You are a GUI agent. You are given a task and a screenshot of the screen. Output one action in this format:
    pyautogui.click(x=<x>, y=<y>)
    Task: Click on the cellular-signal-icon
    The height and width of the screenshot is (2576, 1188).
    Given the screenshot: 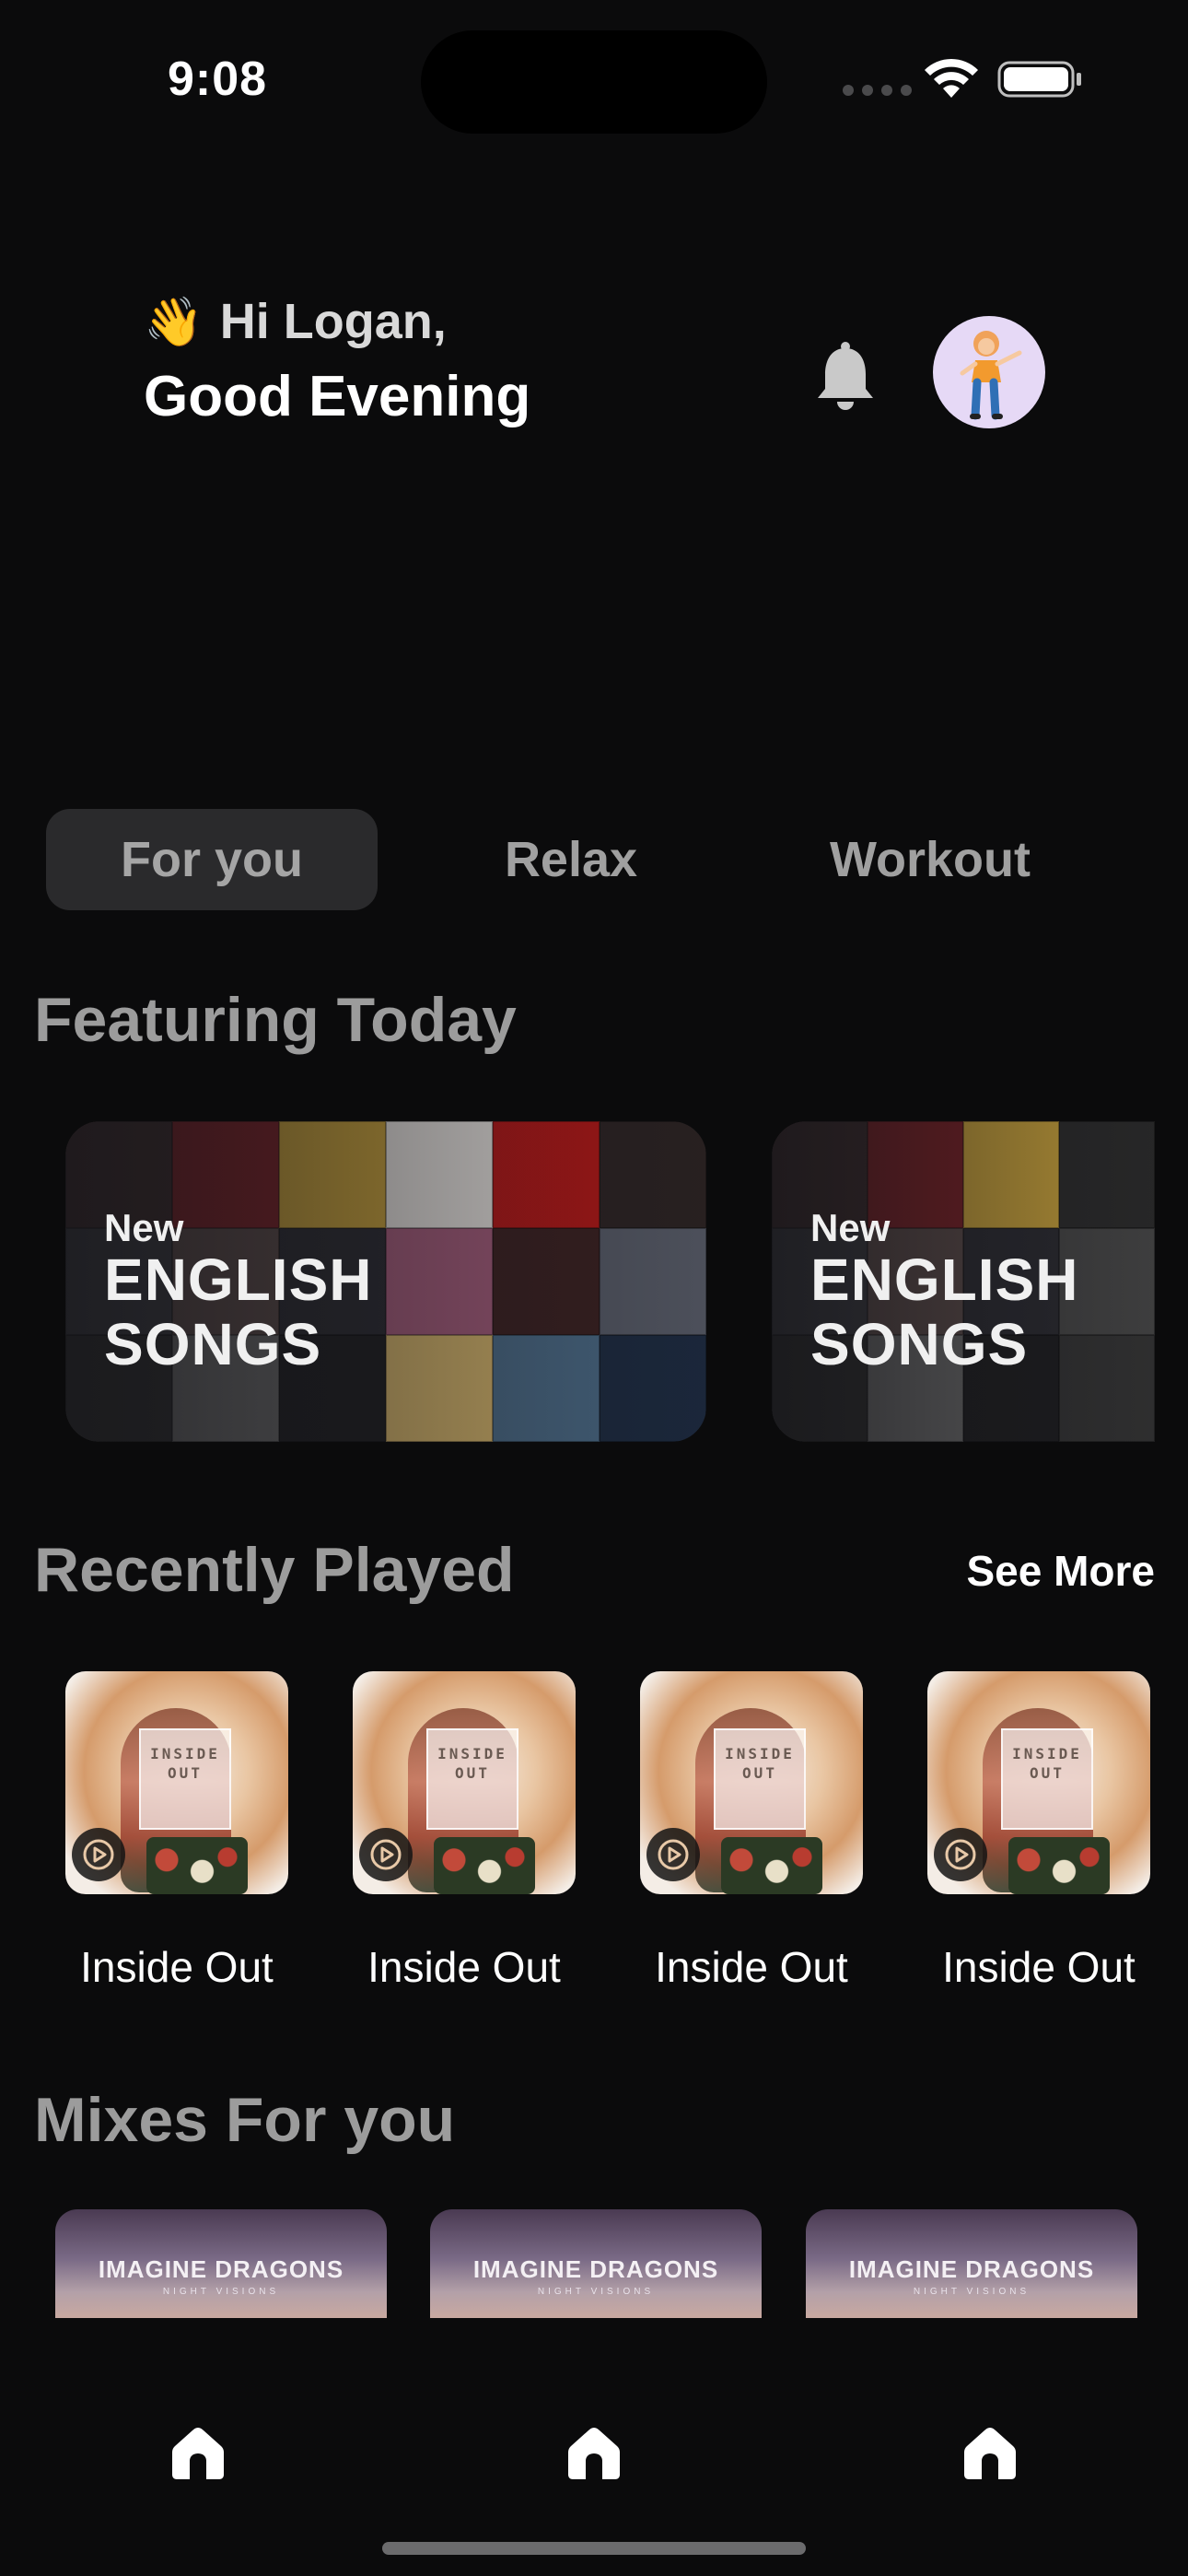 What is the action you would take?
    pyautogui.click(x=877, y=90)
    